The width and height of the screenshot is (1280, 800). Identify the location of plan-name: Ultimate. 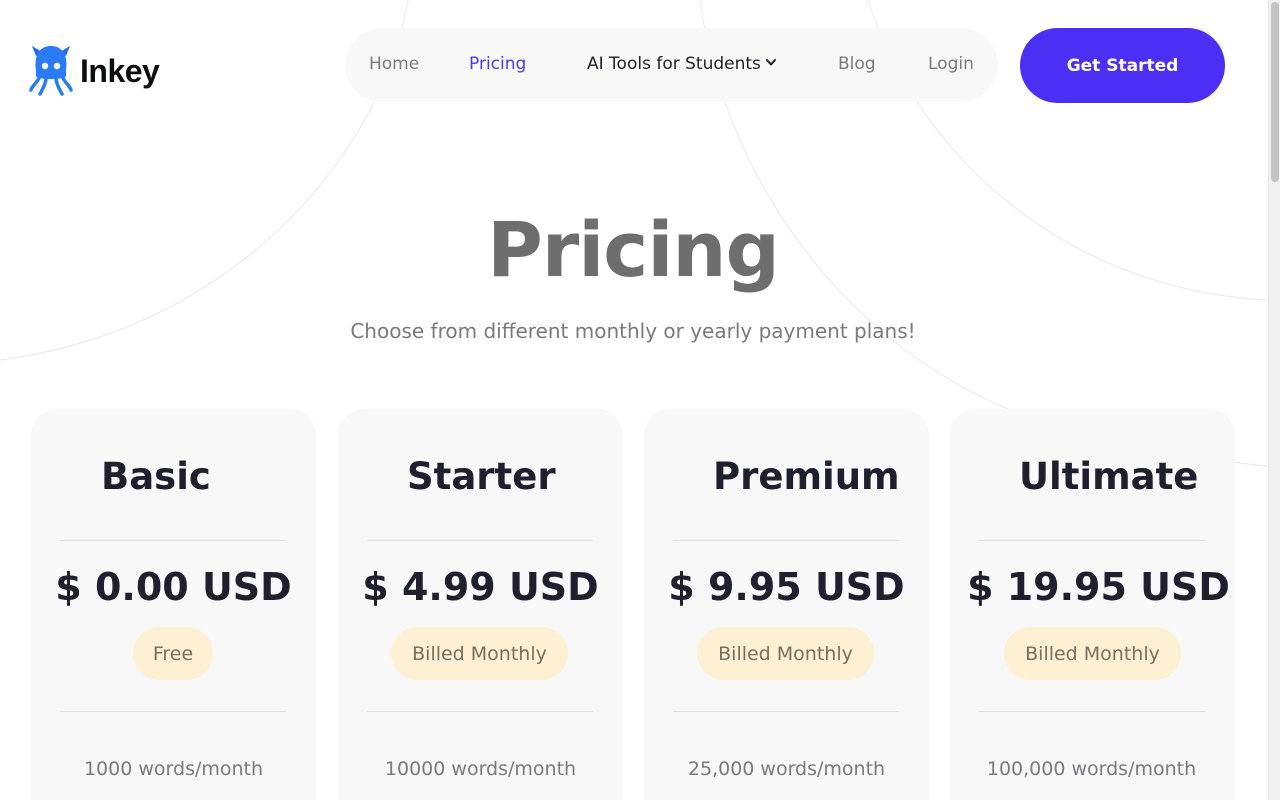
(1109, 476).